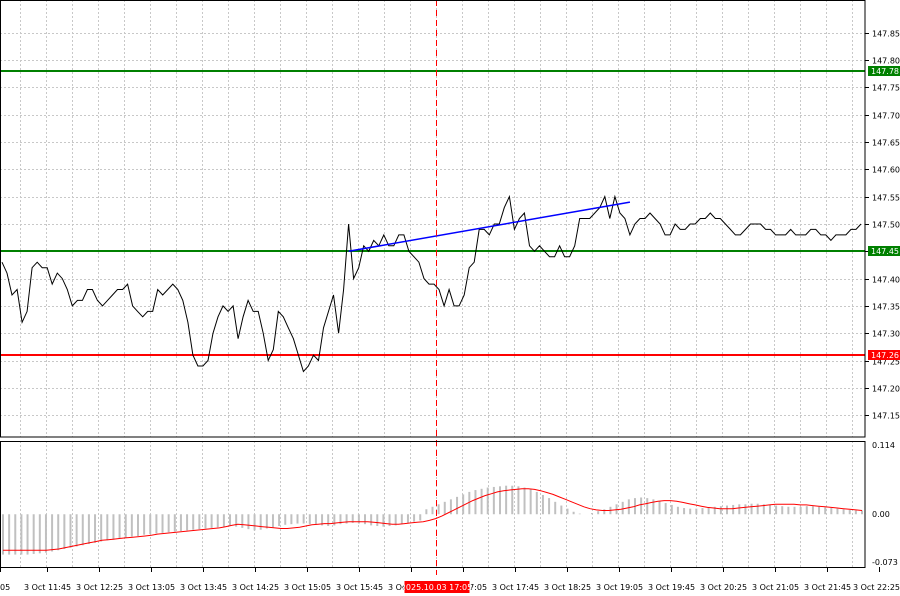 The image size is (900, 596). Describe the element at coordinates (432, 520) in the screenshot. I see `oscillator-histogram` at that location.